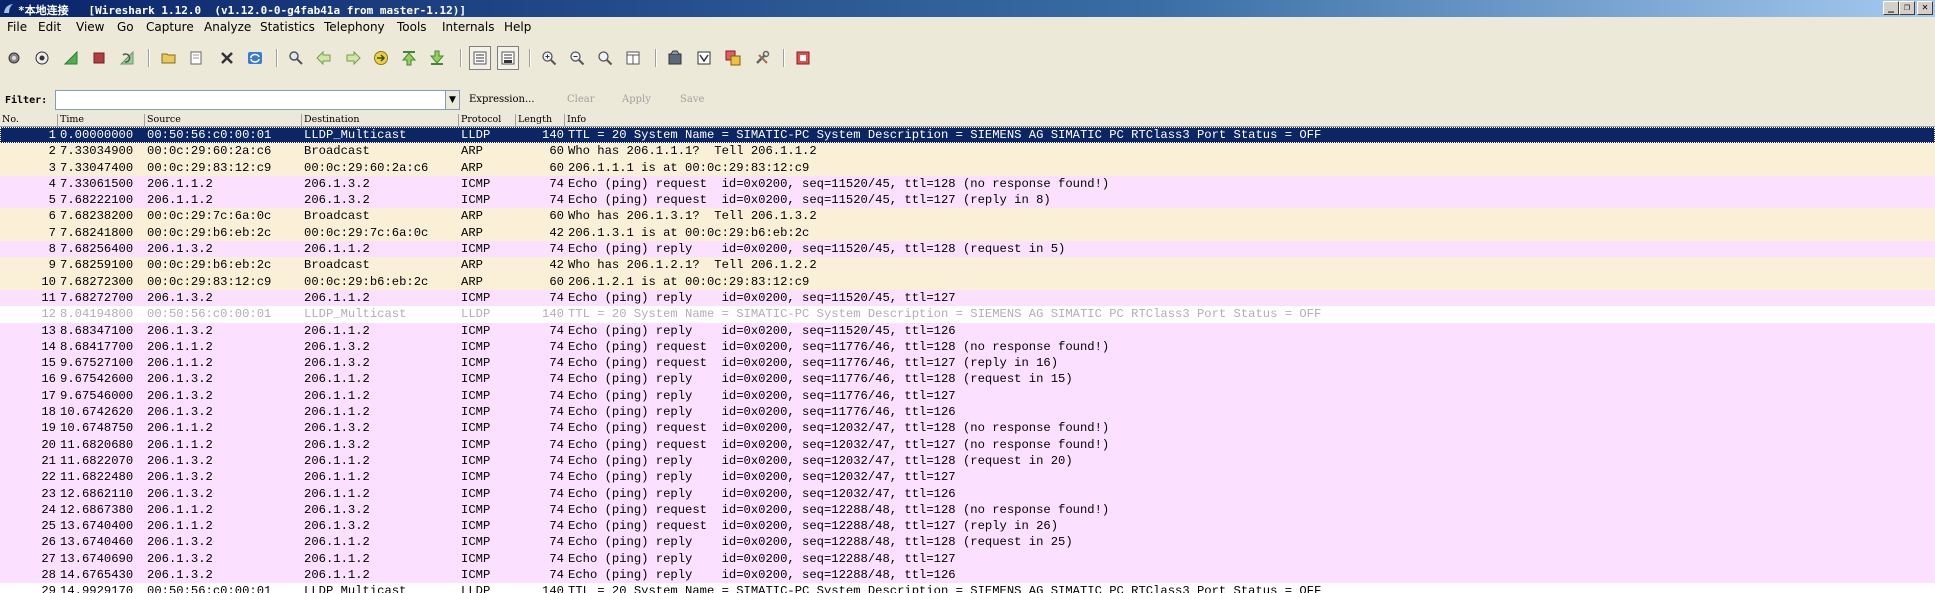  Describe the element at coordinates (100, 120) in the screenshot. I see `column-header-time: Time` at that location.